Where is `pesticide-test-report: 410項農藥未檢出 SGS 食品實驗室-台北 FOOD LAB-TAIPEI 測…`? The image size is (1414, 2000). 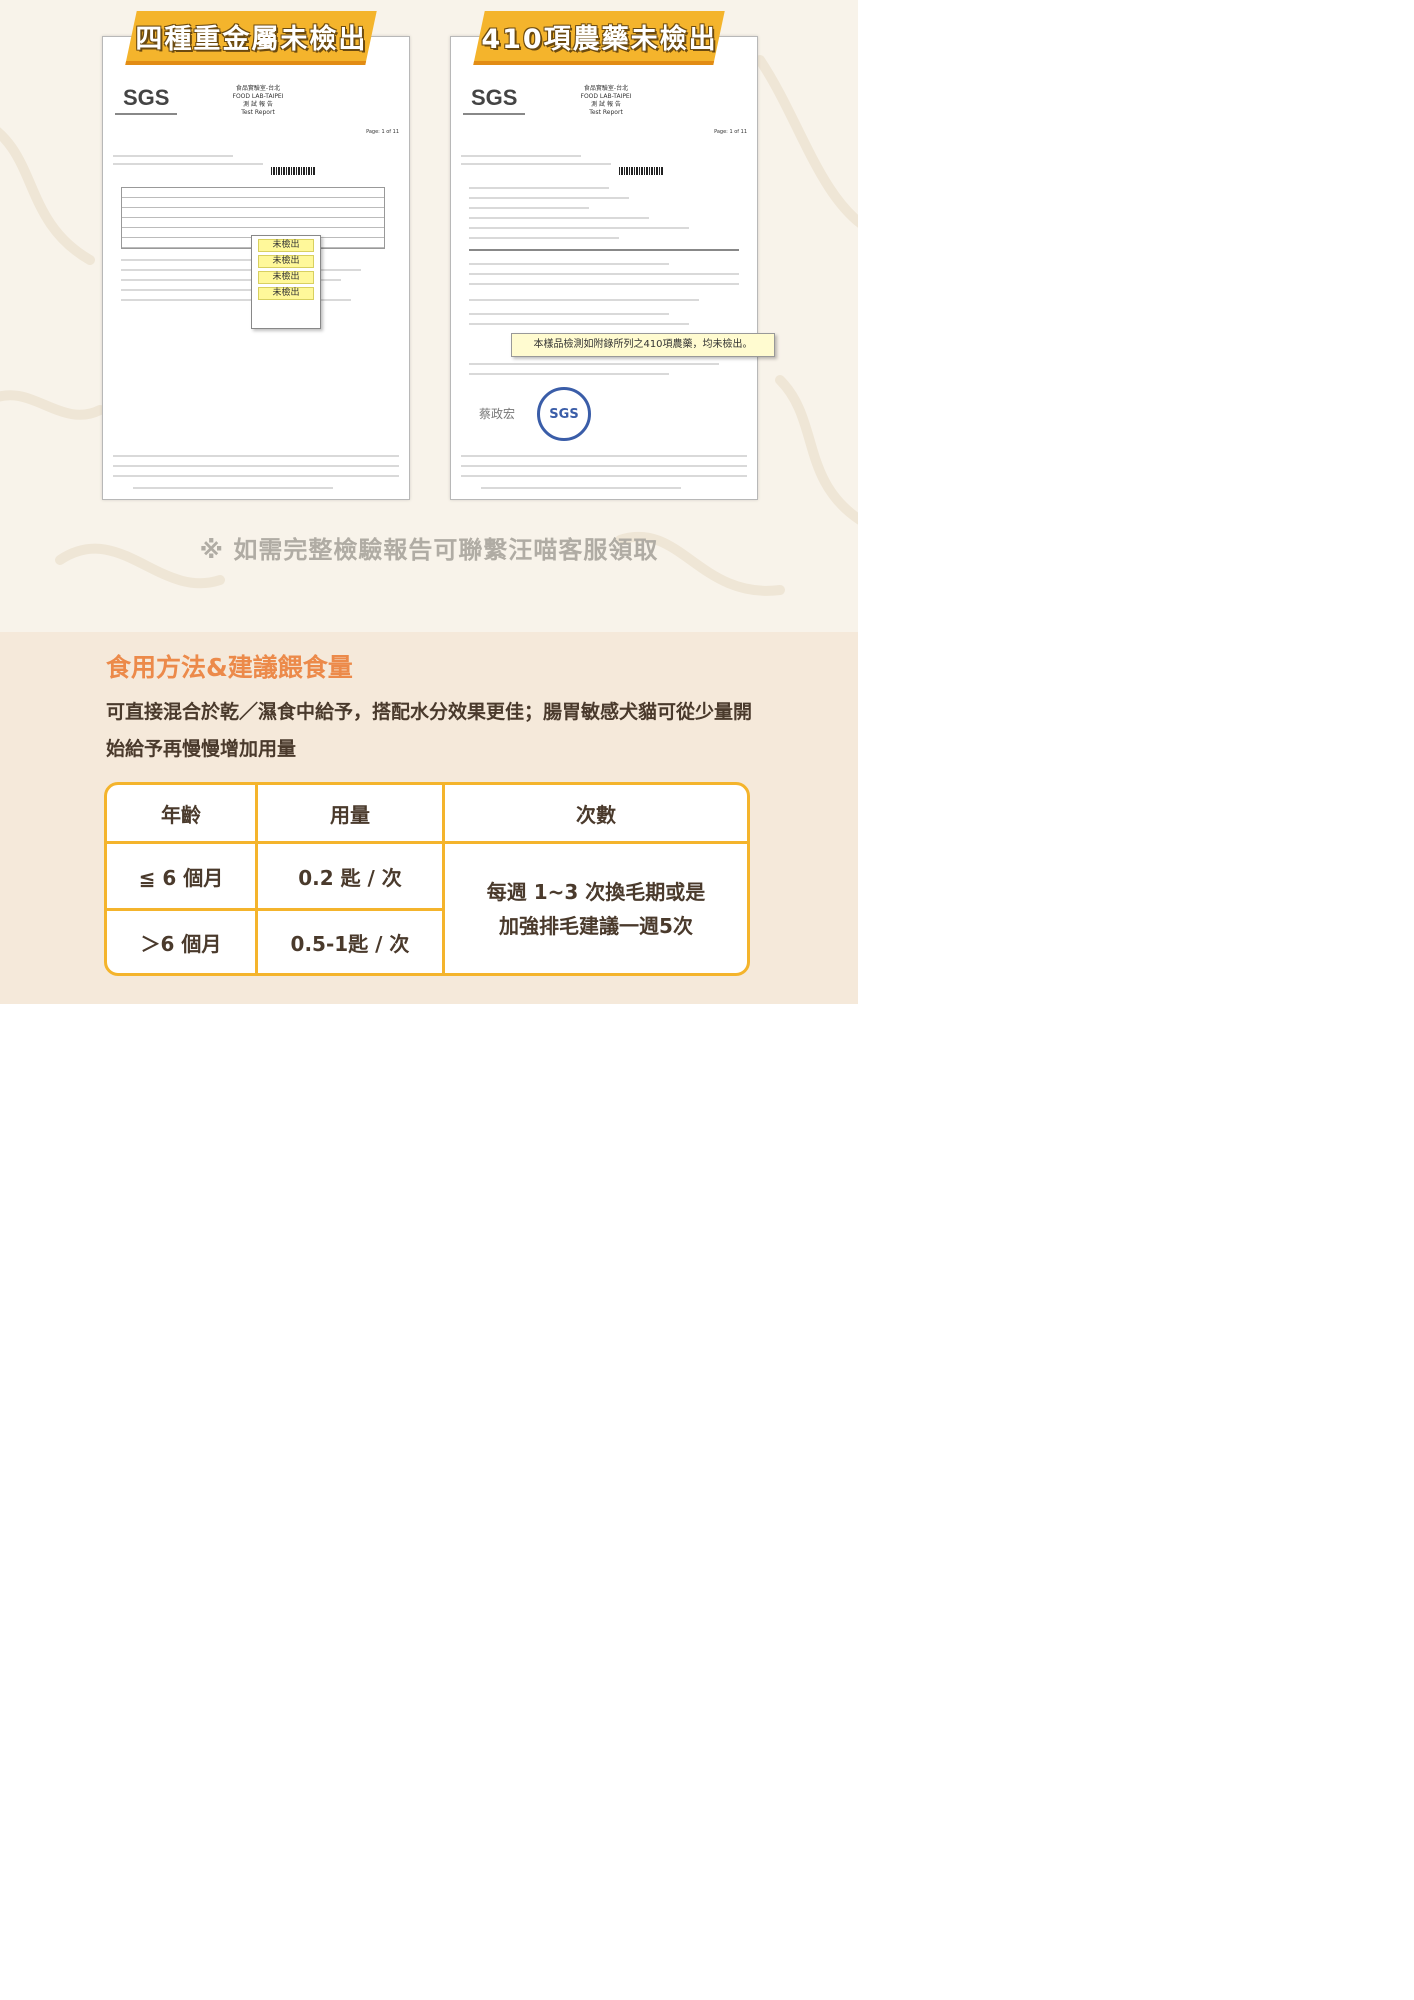
pesticide-test-report: 410項農藥未檢出 SGS 食品實驗室-台北 FOOD LAB-TAIPEI 測… is located at coordinates (612, 255).